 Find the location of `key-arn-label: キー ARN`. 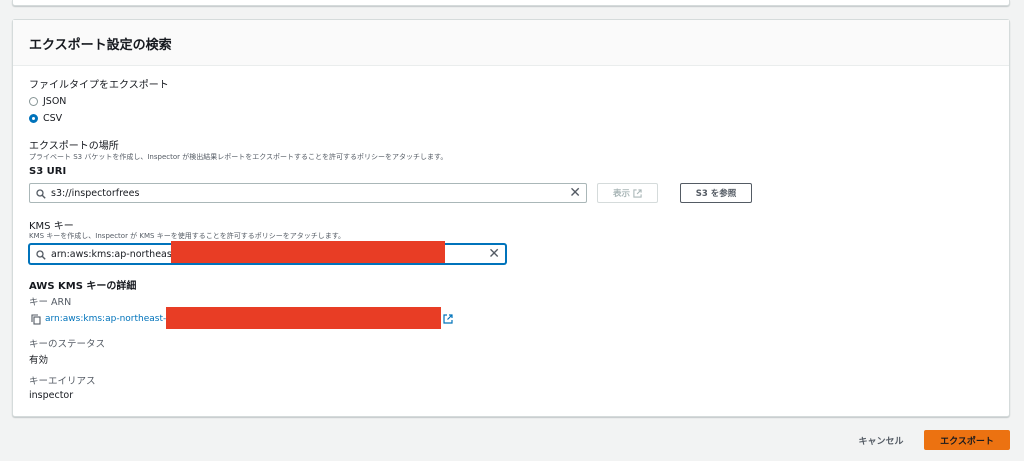

key-arn-label: キー ARN is located at coordinates (50, 302).